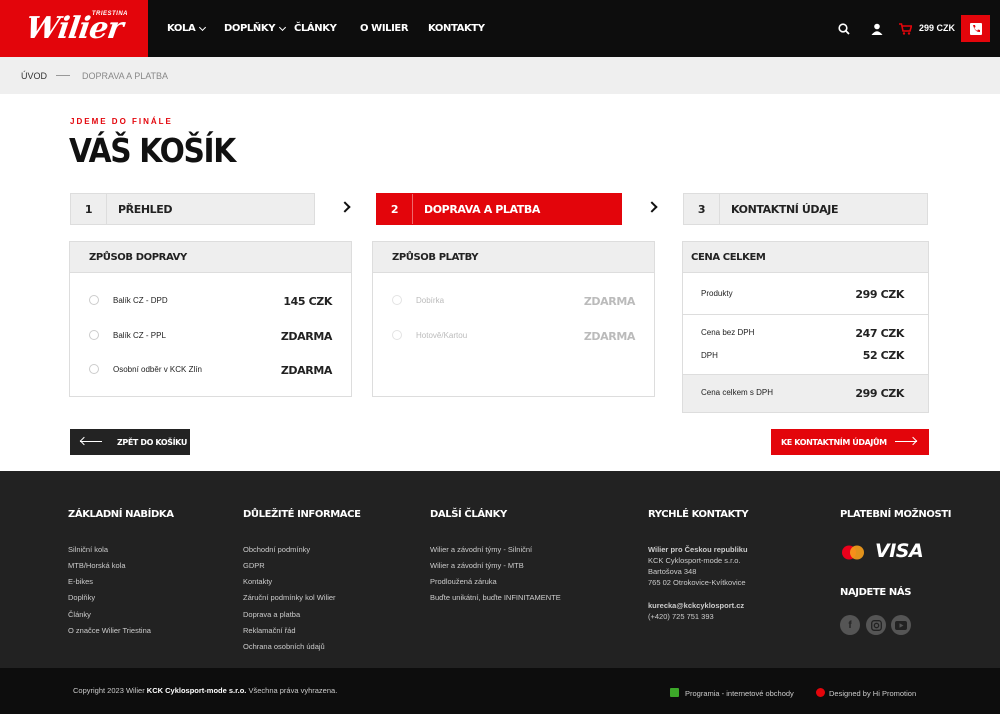 This screenshot has height=714, width=1000. I want to click on payment-option-hotove-kartou: Hotově/Kartou, so click(429, 335).